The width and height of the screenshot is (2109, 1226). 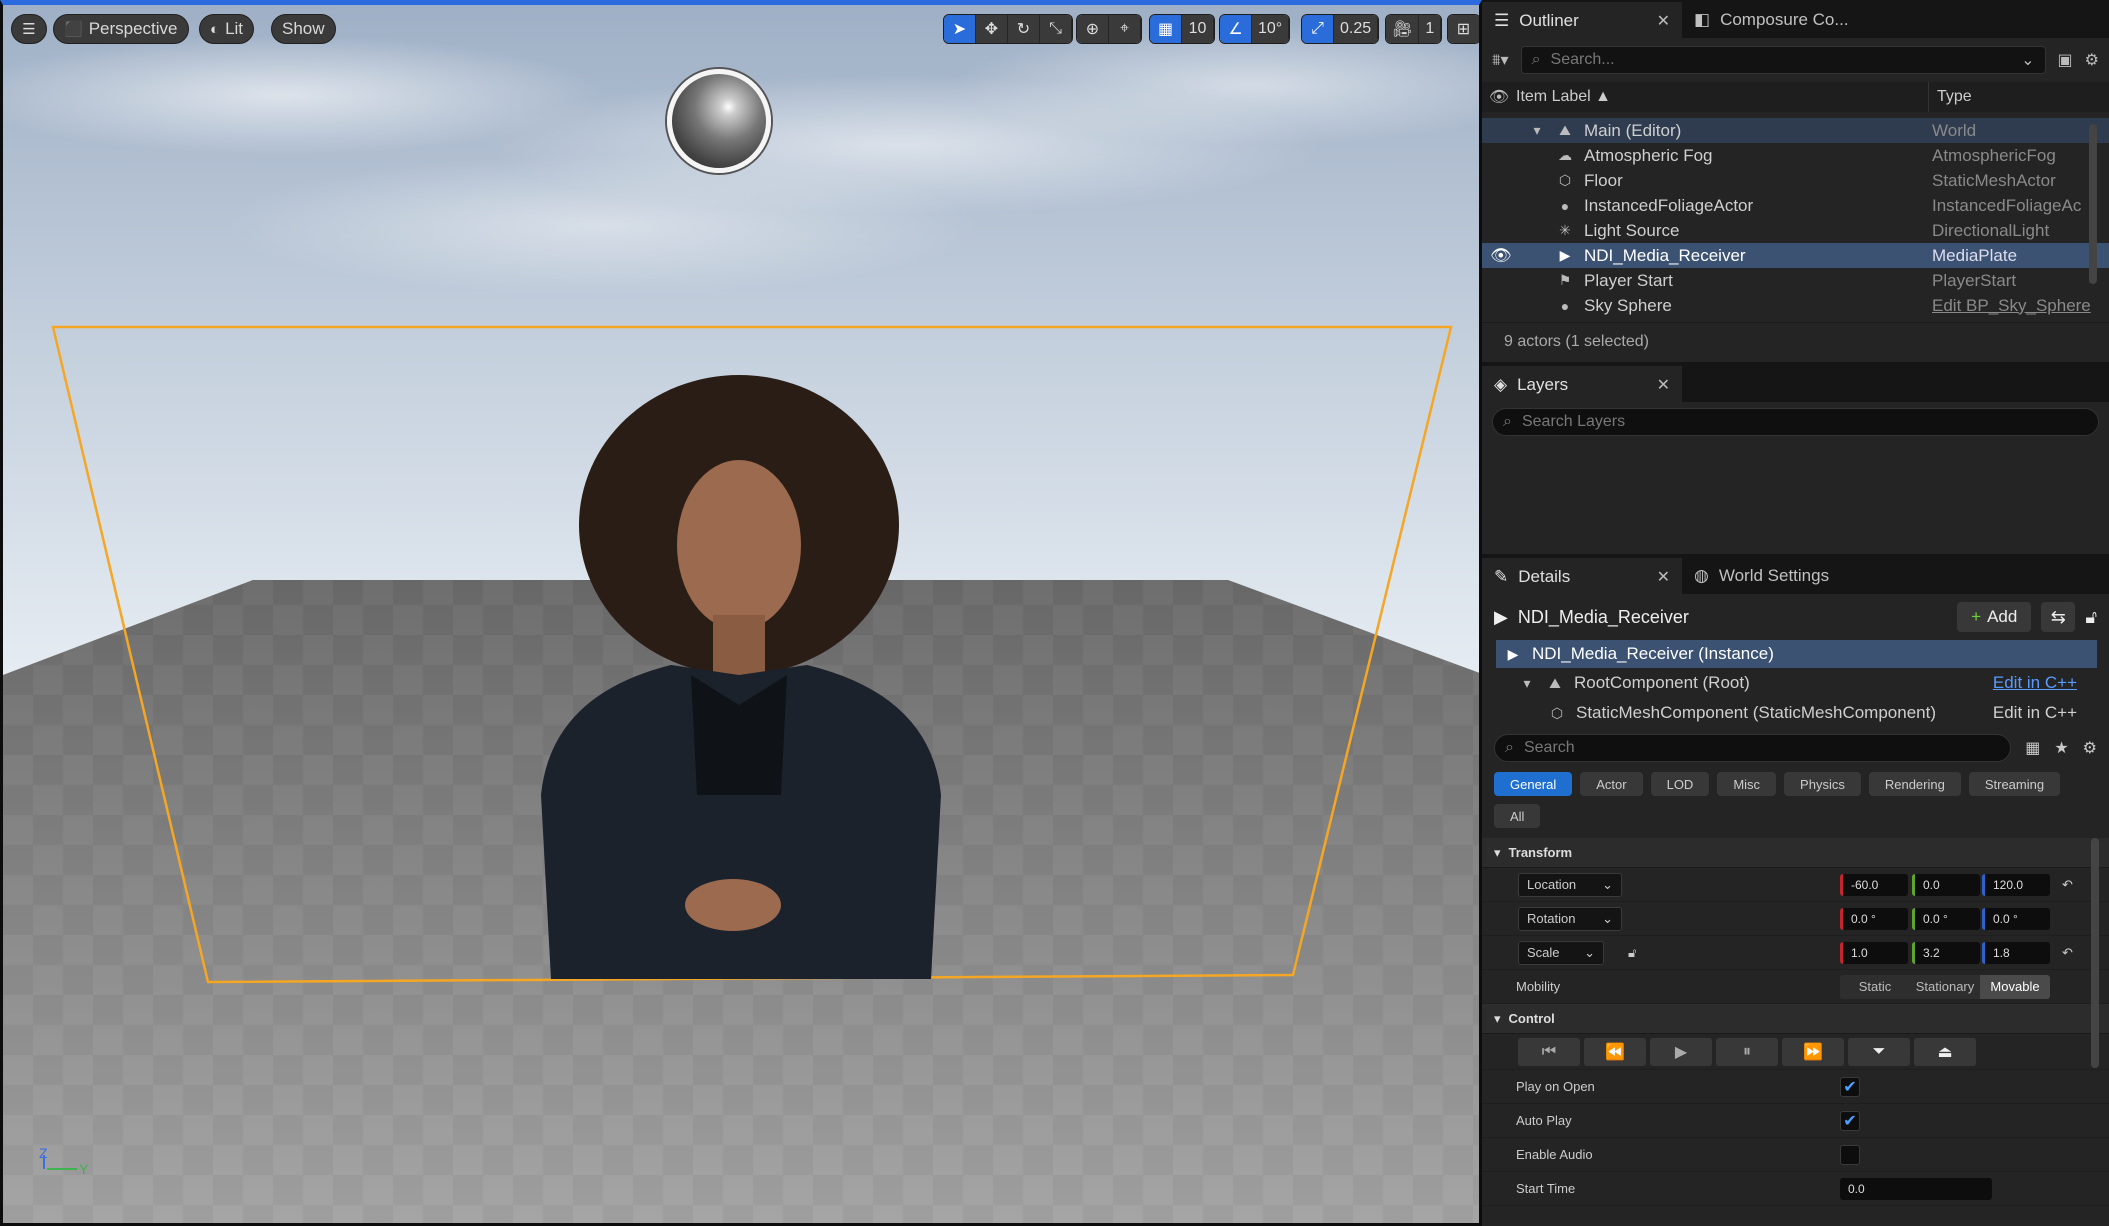 What do you see at coordinates (1561, 952) in the screenshot?
I see `scale-dropdown: Scale ⌄` at bounding box center [1561, 952].